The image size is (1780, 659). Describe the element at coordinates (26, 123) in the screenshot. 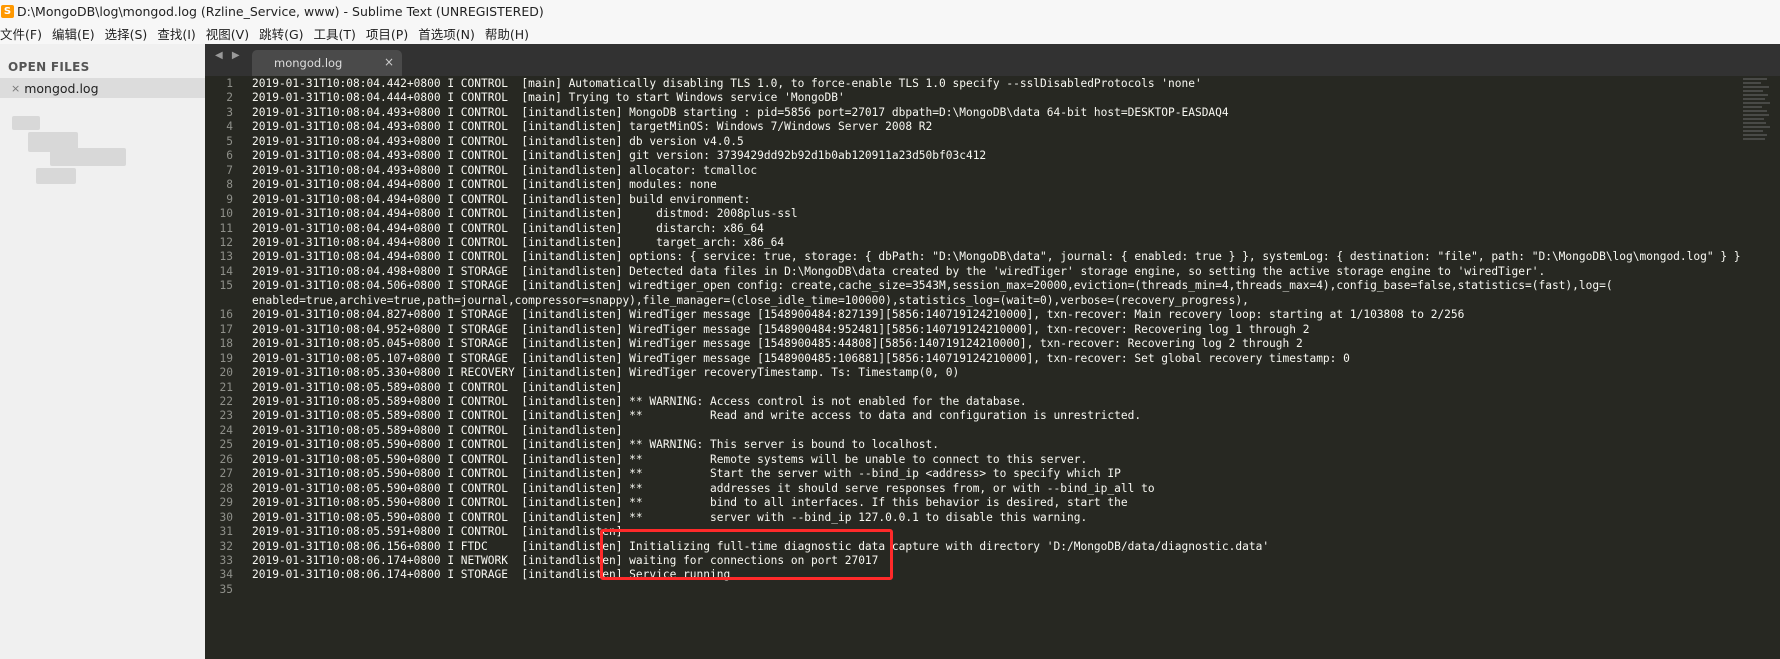

I see `blurred-content` at that location.